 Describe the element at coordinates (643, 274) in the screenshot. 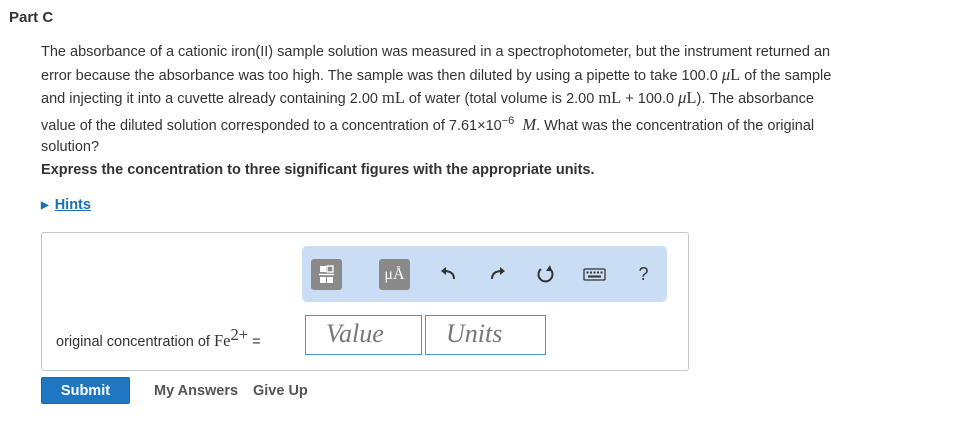

I see `help-icon: ?` at that location.